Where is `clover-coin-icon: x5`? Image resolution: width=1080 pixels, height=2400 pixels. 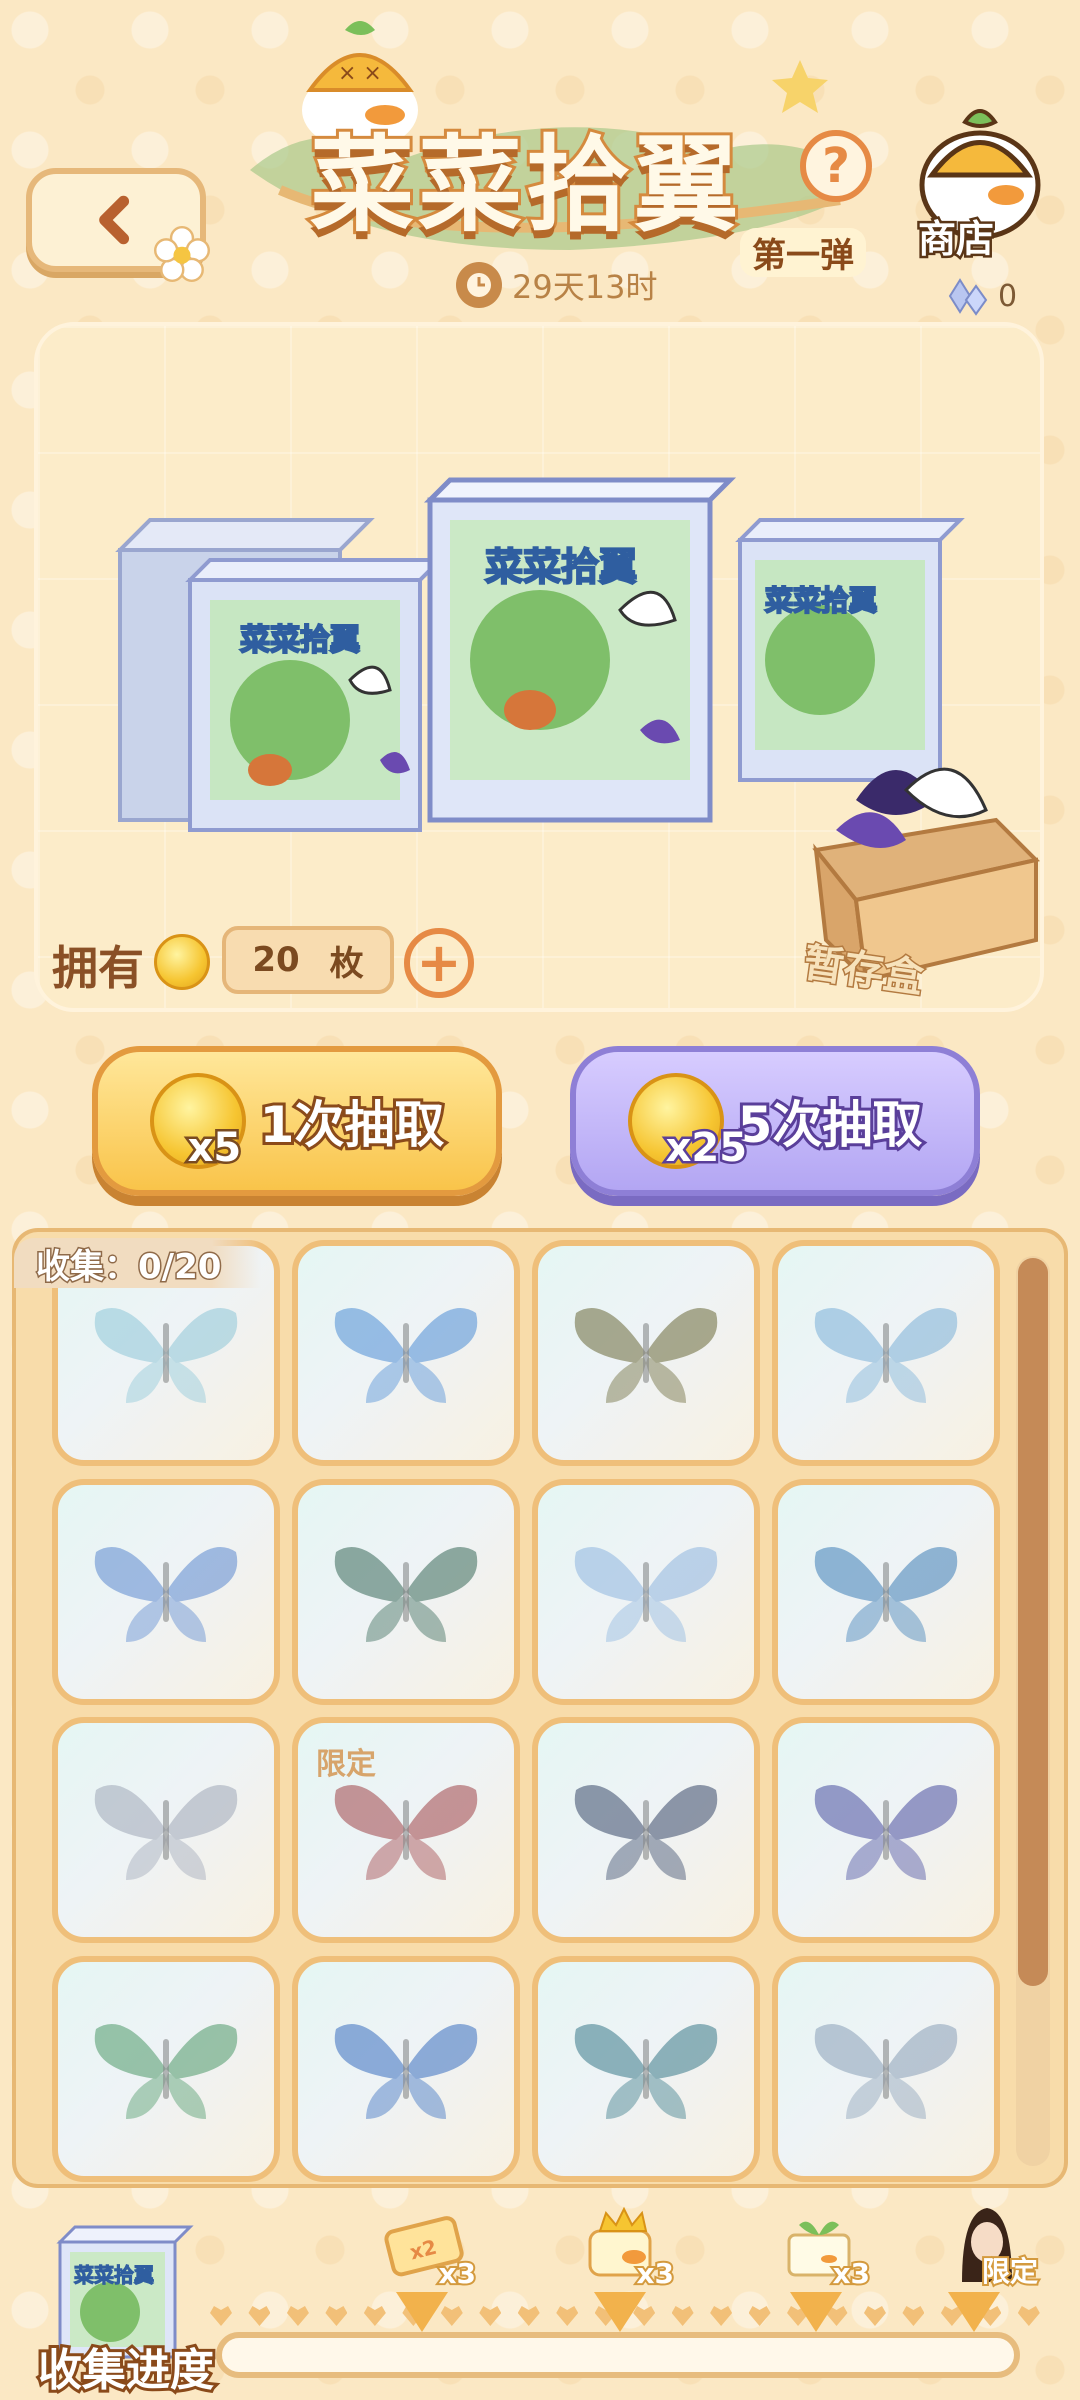
clover-coin-icon: x5 is located at coordinates (197, 1123).